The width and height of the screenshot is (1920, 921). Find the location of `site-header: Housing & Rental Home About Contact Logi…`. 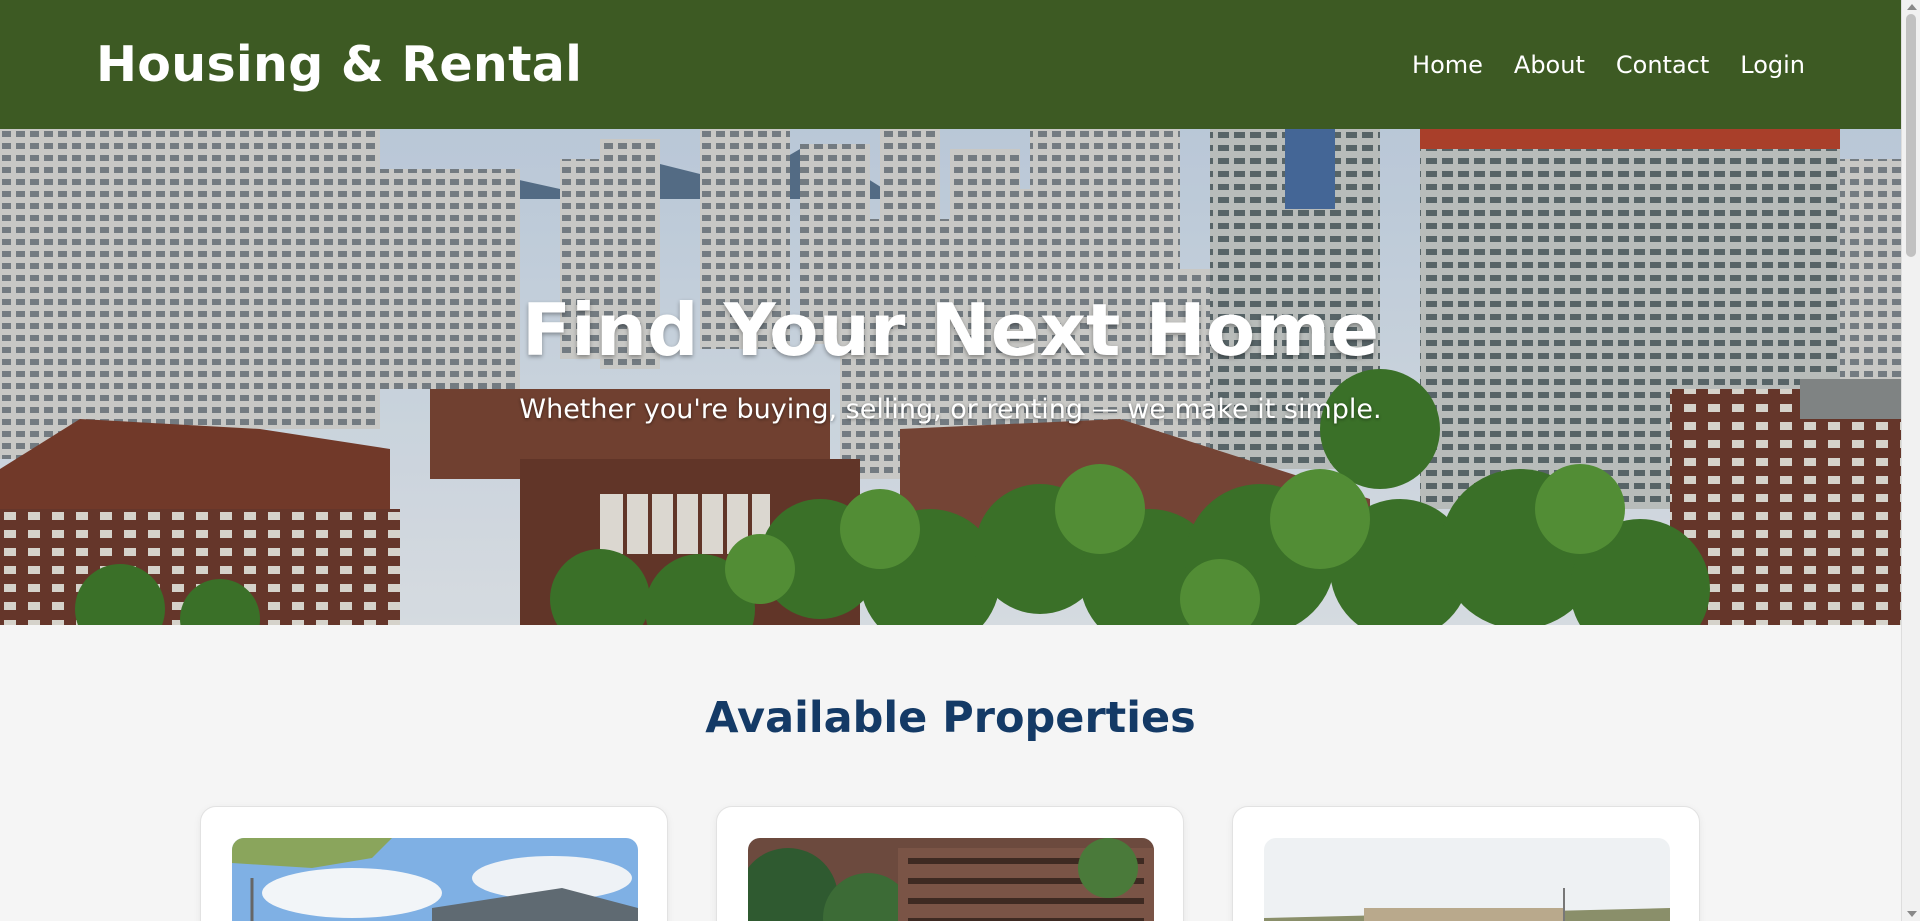

site-header: Housing & Rental Home About Contact Logi… is located at coordinates (950, 64).